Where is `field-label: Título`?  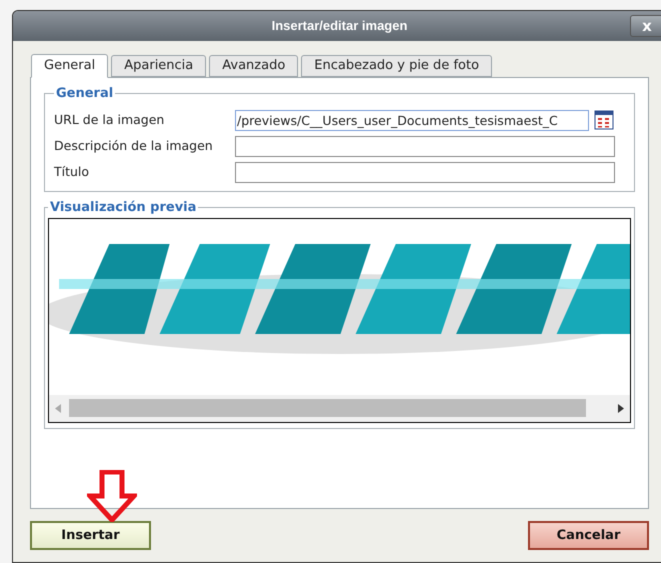 field-label: Título is located at coordinates (72, 171).